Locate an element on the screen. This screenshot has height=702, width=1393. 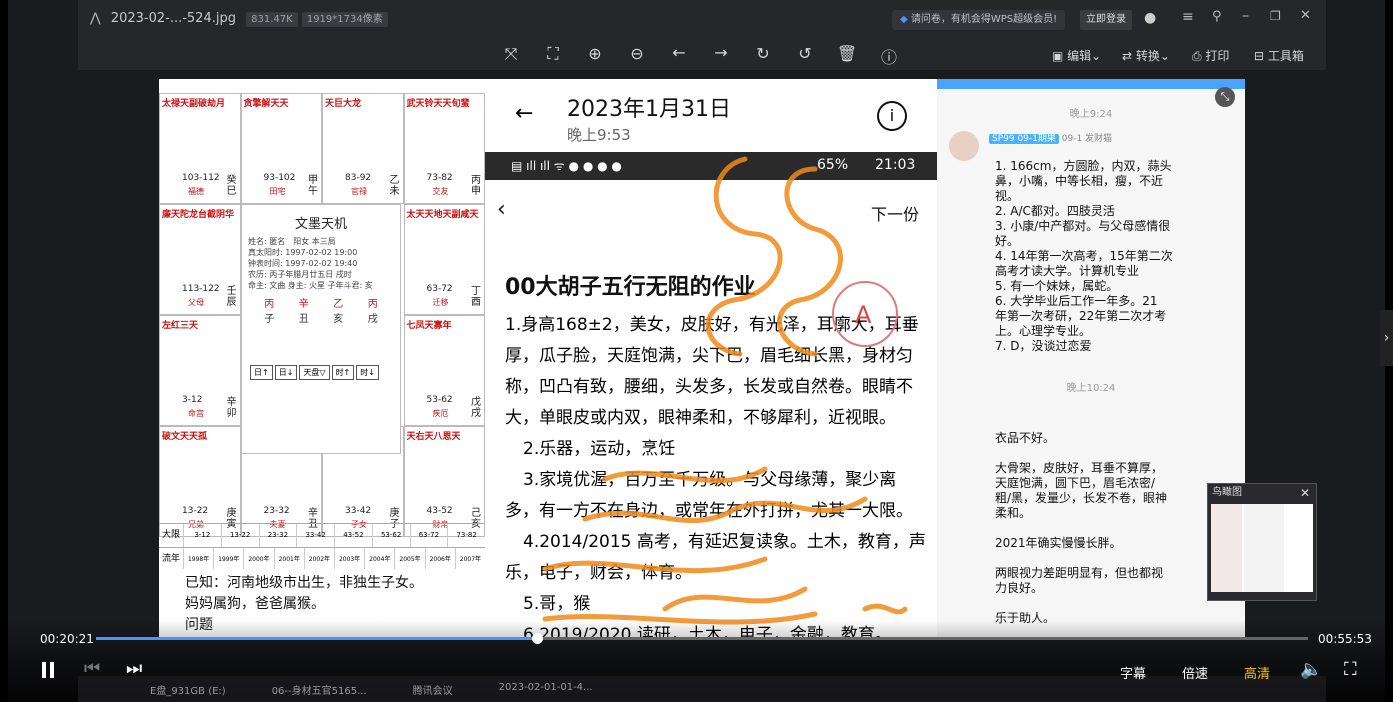
palace-cell: 贪擎解天天 93-102 田宅 甲午 is located at coordinates (281, 148).